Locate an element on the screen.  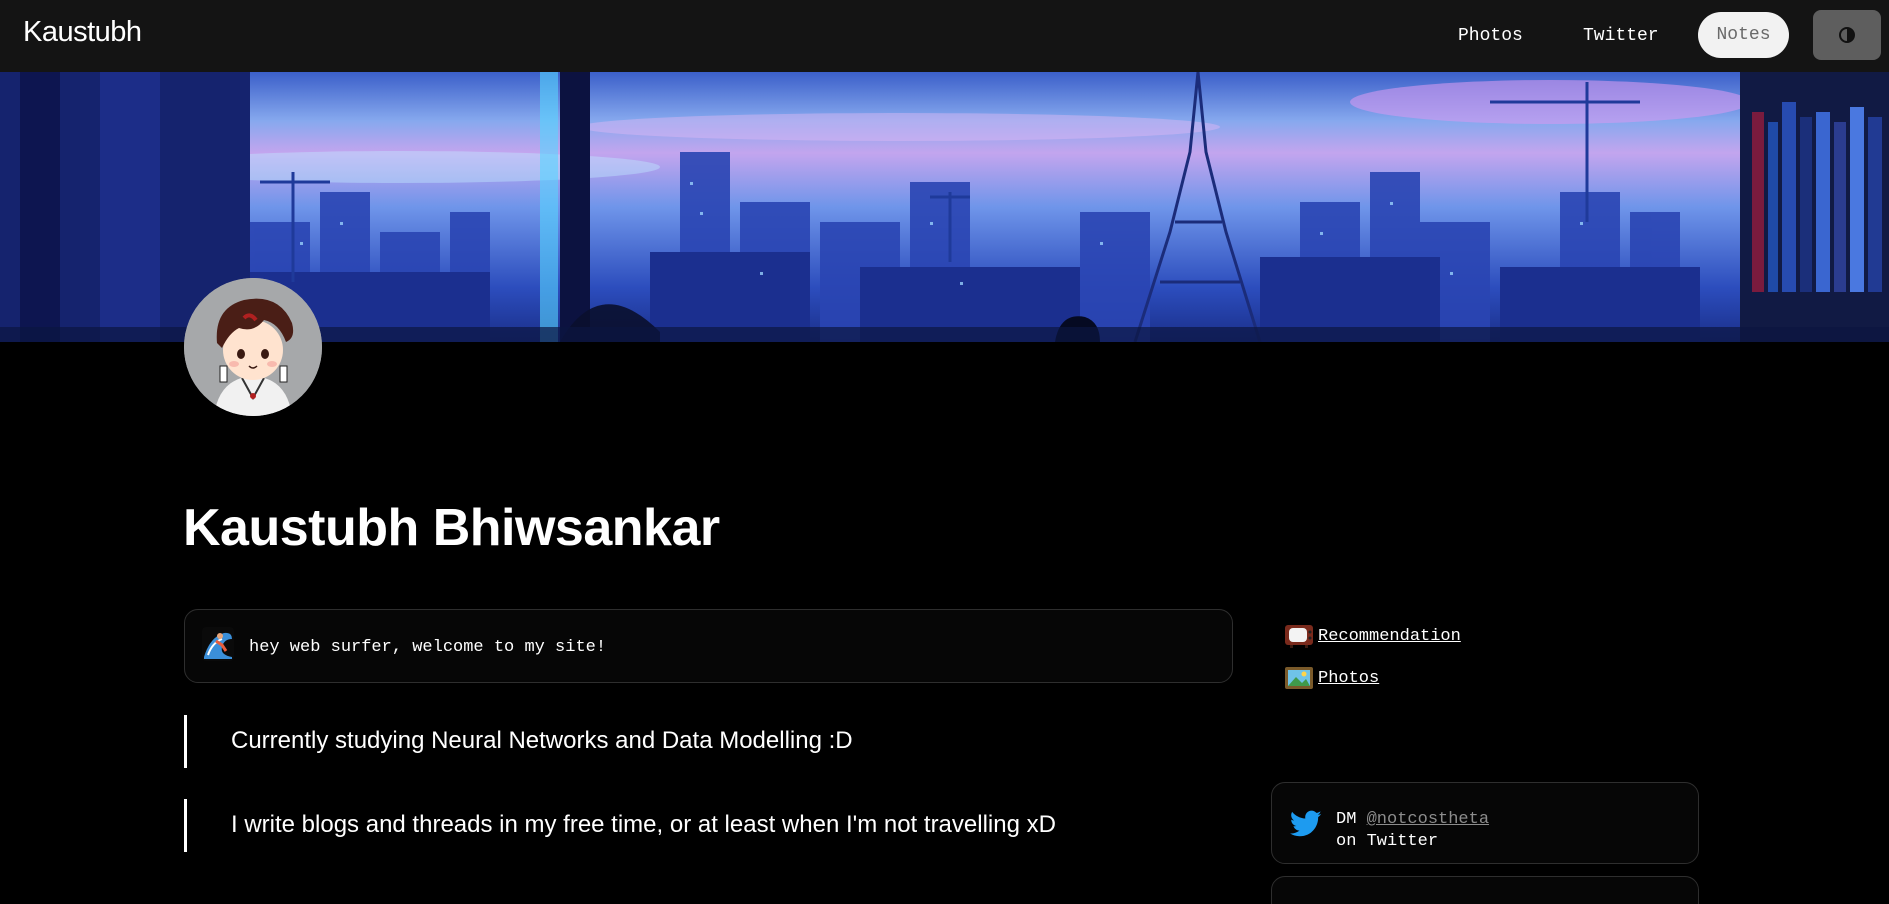
theme-toggle-icon is located at coordinates (1847, 35).